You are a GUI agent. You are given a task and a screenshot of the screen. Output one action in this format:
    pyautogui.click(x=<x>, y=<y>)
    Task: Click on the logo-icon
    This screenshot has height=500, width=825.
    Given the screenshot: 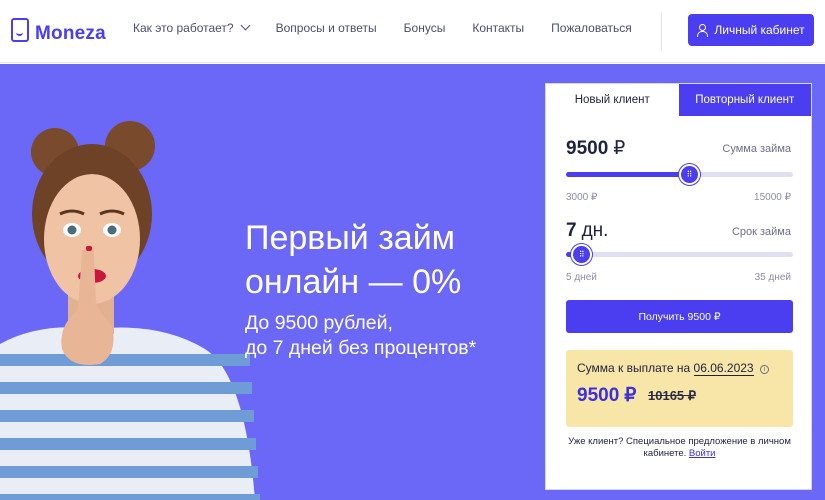 What is the action you would take?
    pyautogui.click(x=20, y=30)
    